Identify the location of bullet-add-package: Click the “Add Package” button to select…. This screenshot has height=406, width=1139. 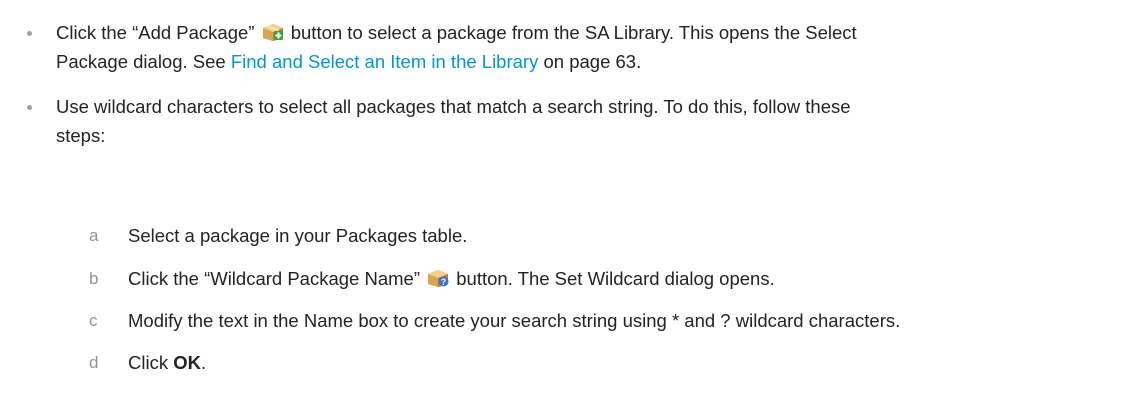
(569, 48).